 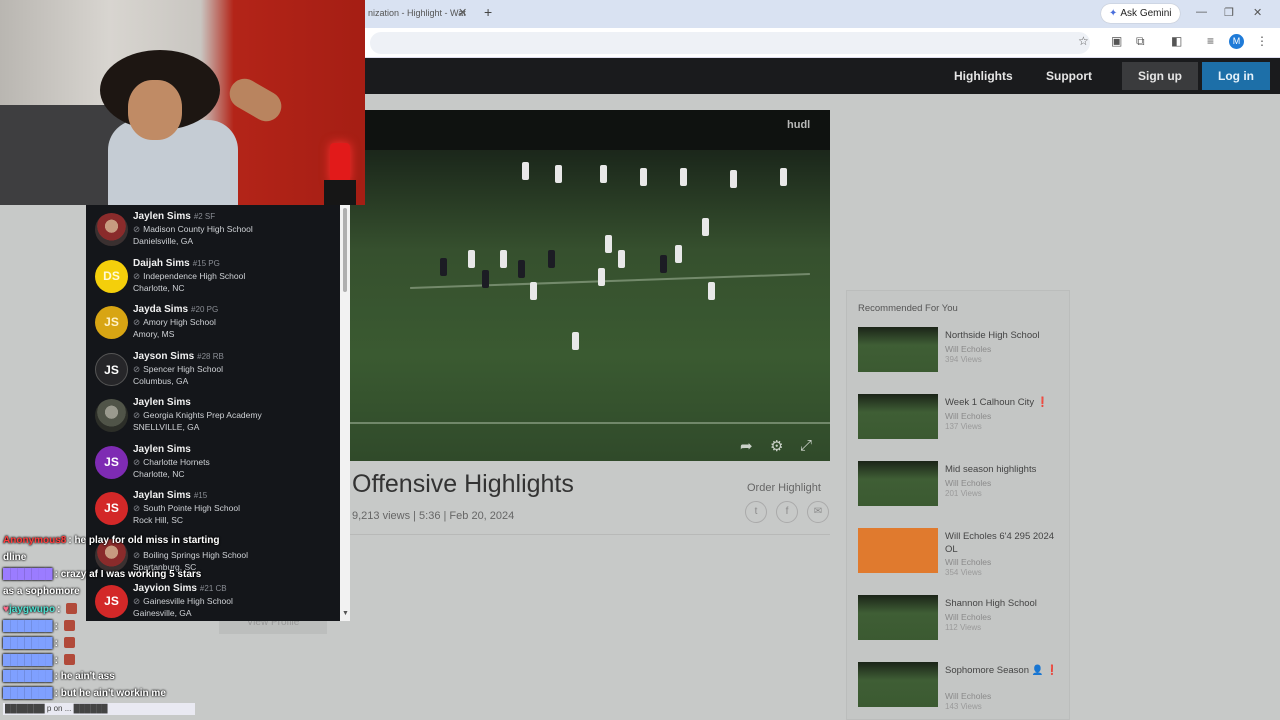 I want to click on new-tab-icon: +, so click(x=488, y=12).